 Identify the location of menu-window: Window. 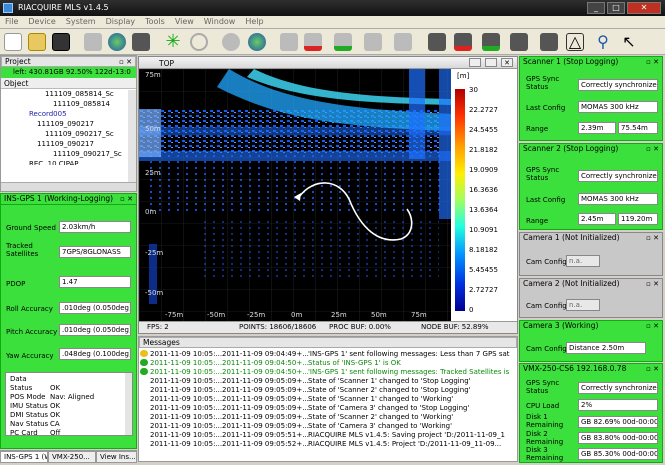
(220, 21).